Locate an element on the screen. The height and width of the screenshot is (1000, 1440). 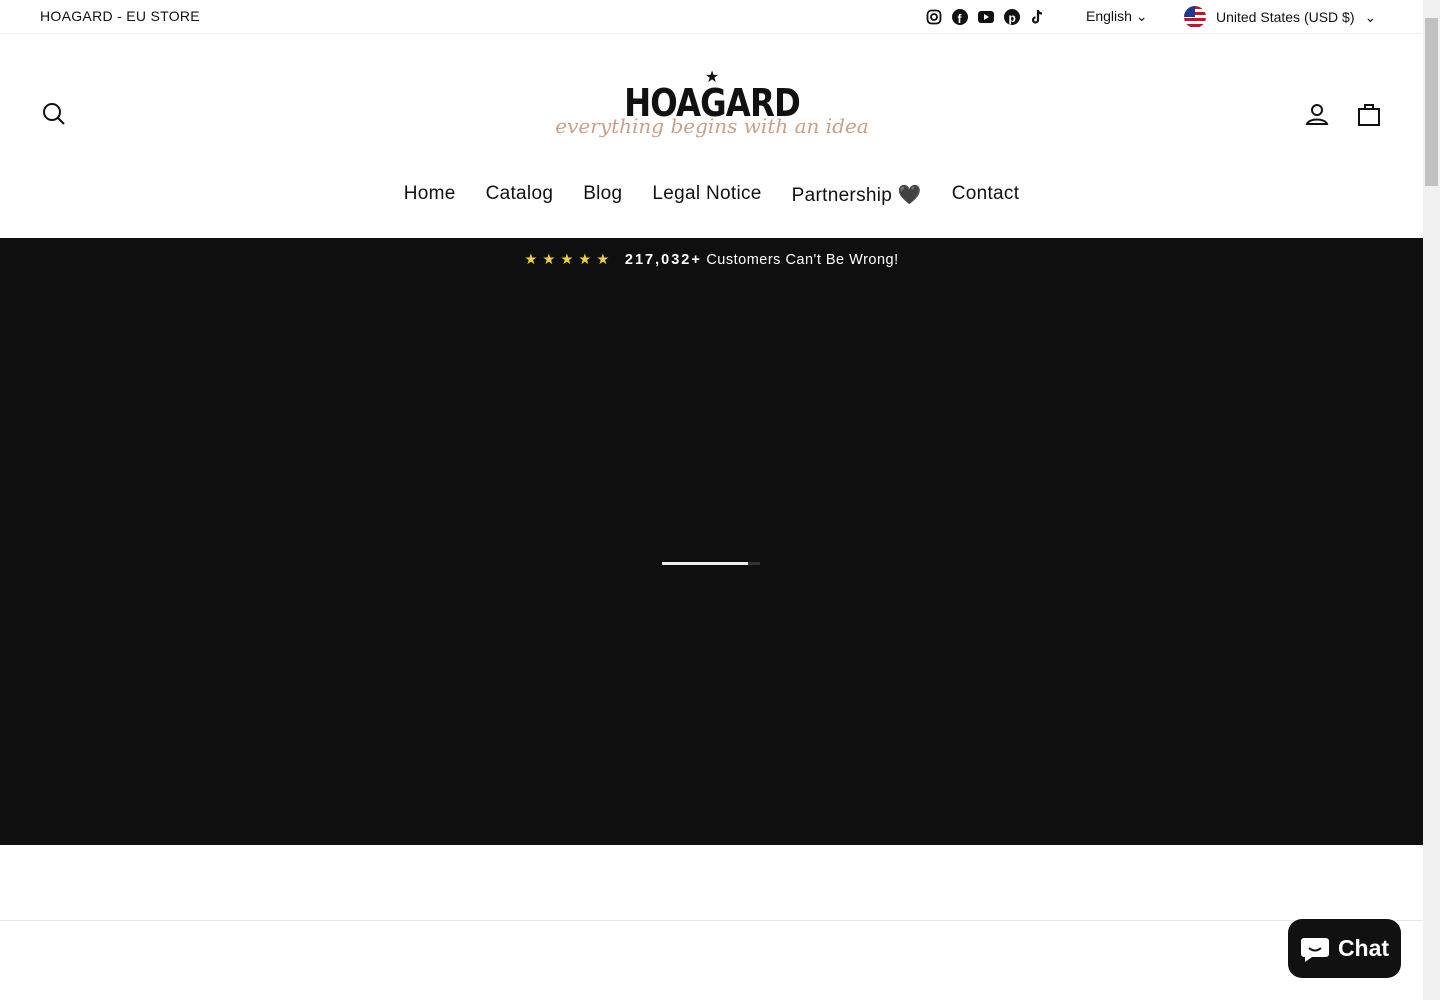
currency-label: United States (USD $) is located at coordinates (1285, 17).